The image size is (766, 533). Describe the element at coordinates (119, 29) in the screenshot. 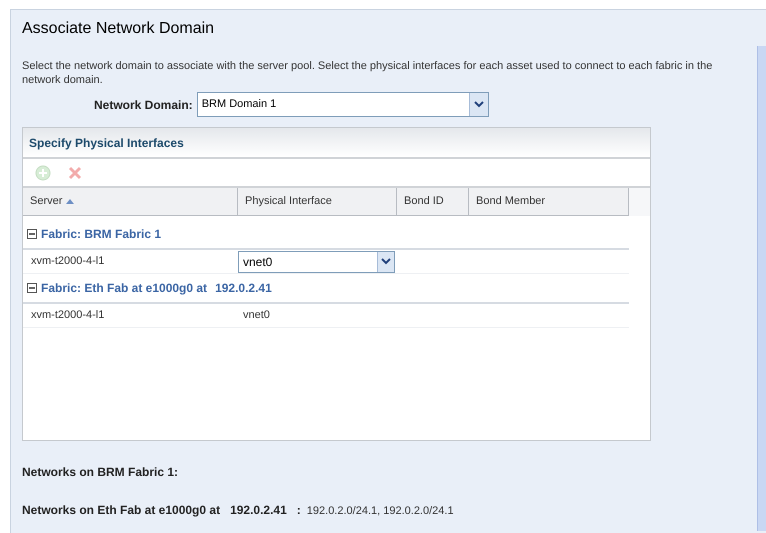

I see `page-title: Associate Network Domain` at that location.